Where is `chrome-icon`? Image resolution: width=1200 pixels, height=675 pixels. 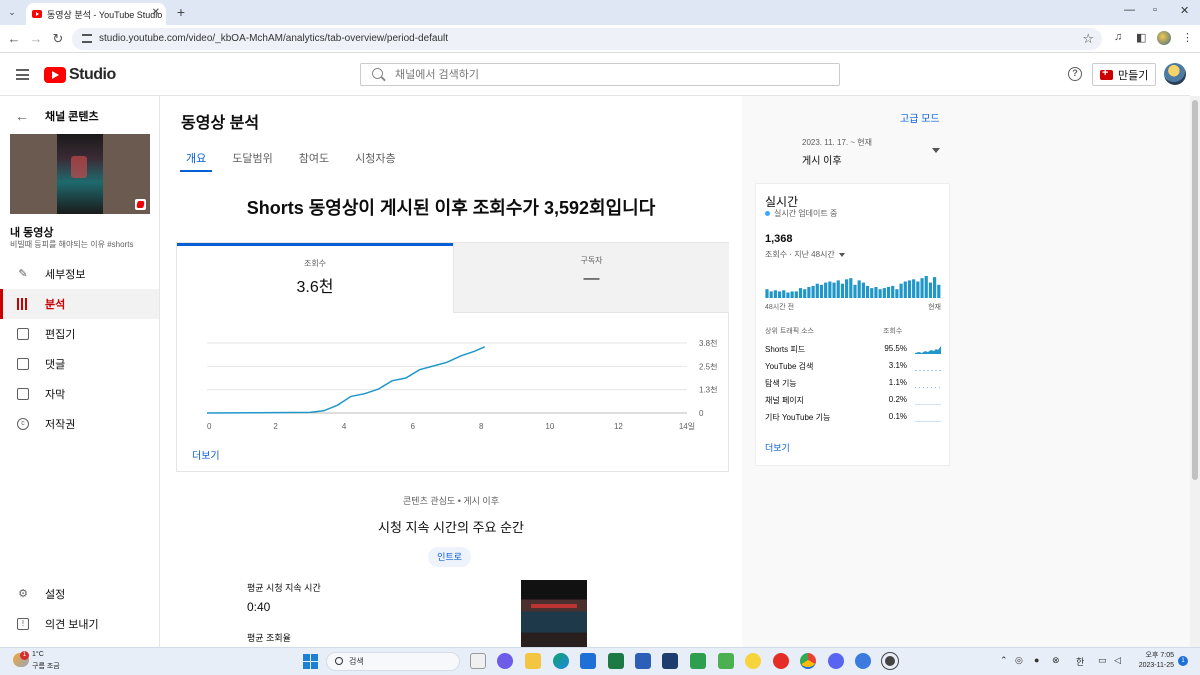
chrome-icon is located at coordinates (808, 661).